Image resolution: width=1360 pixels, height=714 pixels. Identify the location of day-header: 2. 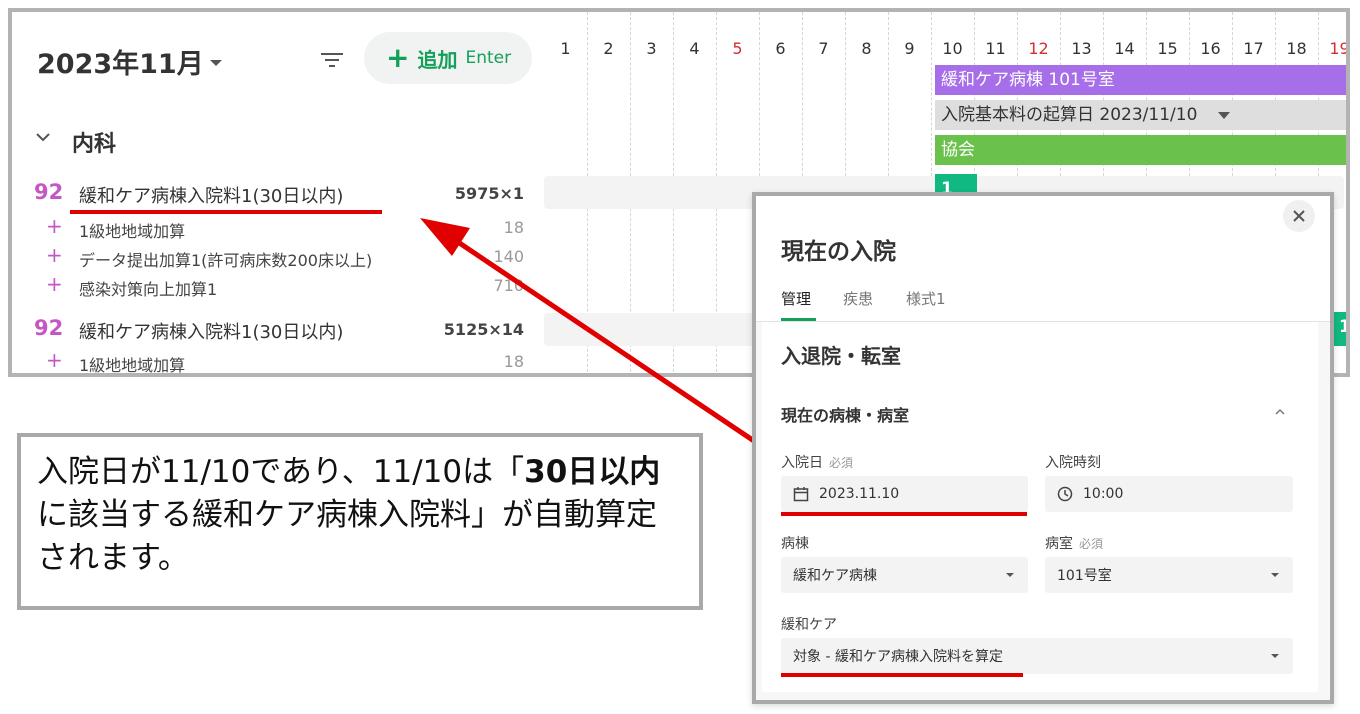
(608, 48).